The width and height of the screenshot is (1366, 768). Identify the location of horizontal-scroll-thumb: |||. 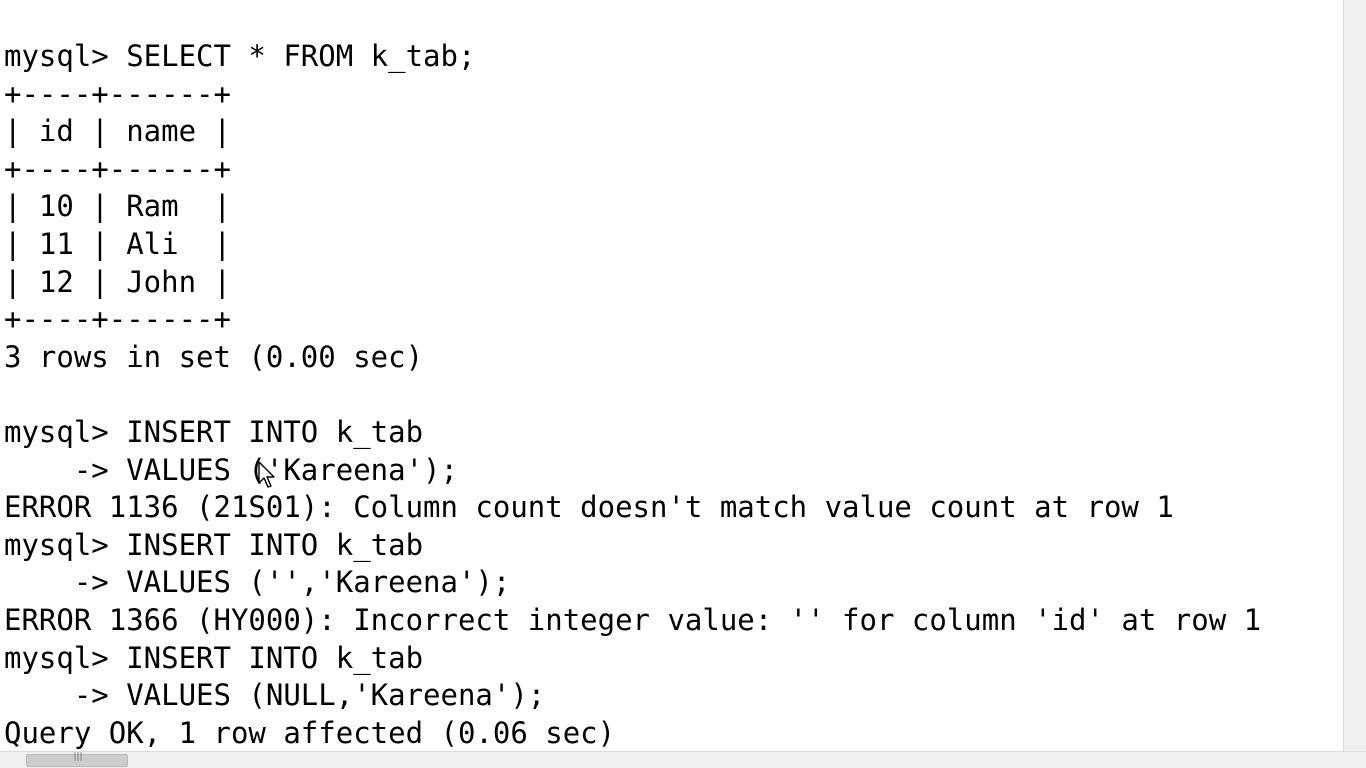
(77, 759).